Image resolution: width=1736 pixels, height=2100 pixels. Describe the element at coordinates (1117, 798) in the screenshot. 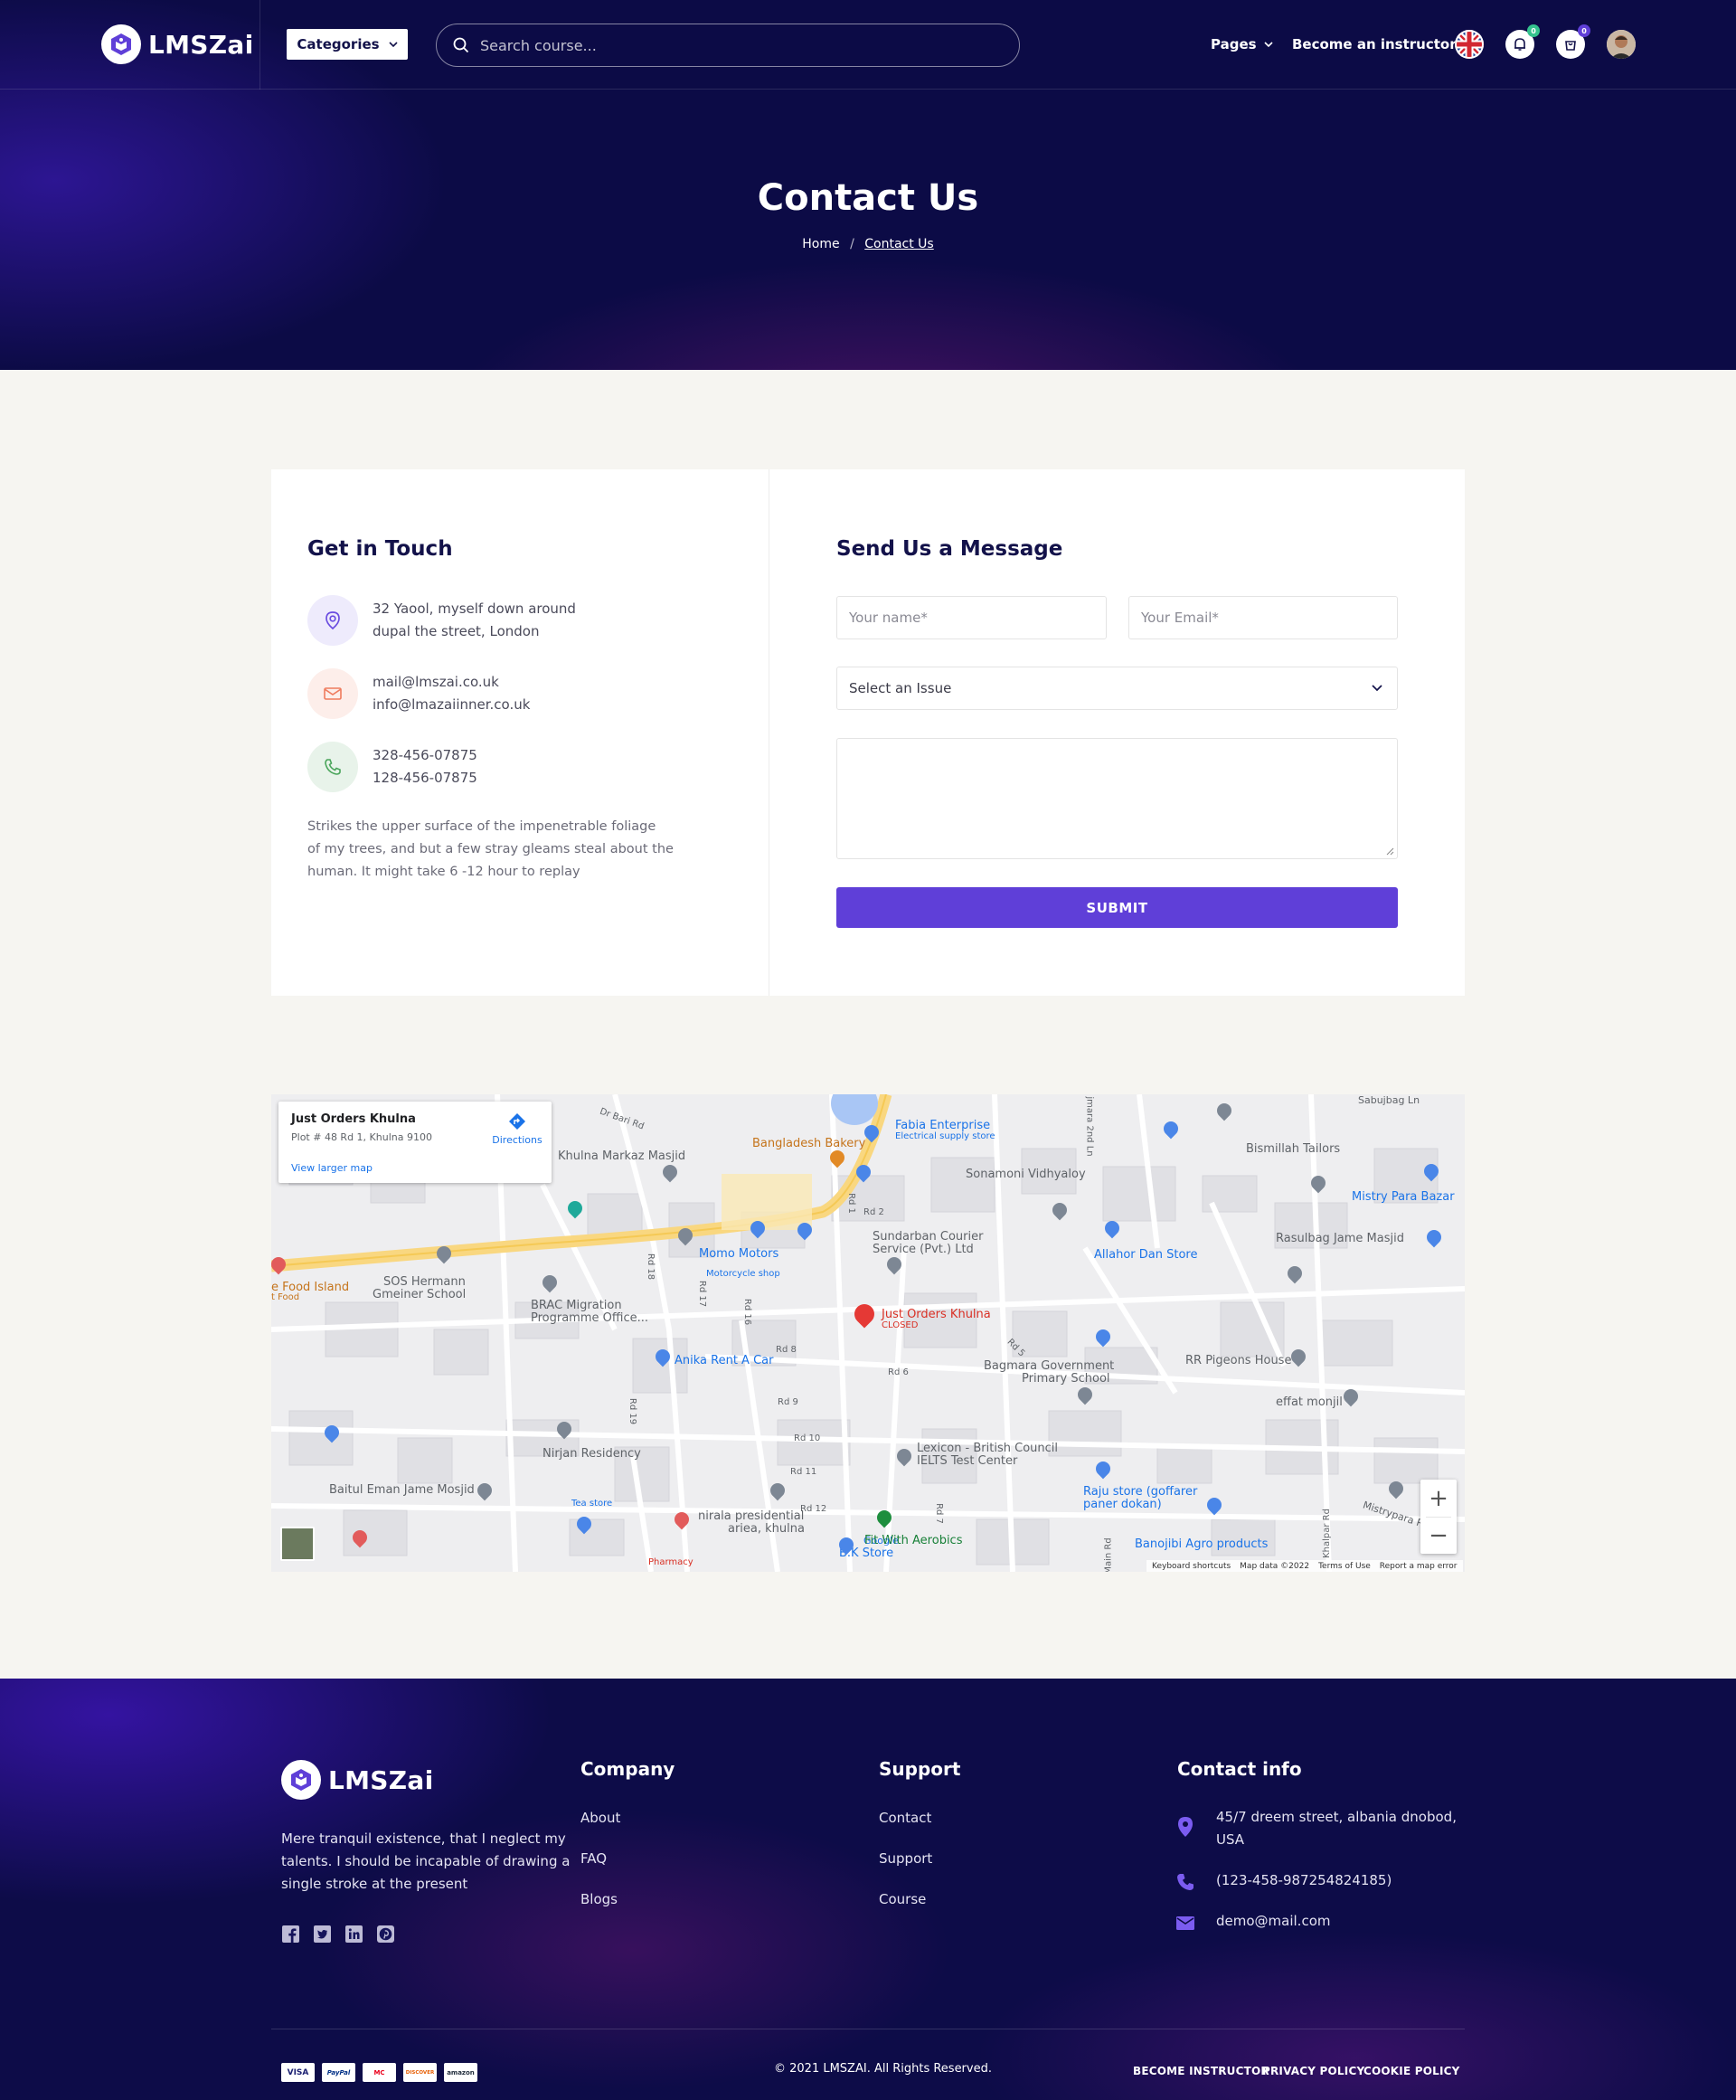

I see `message-textarea` at that location.